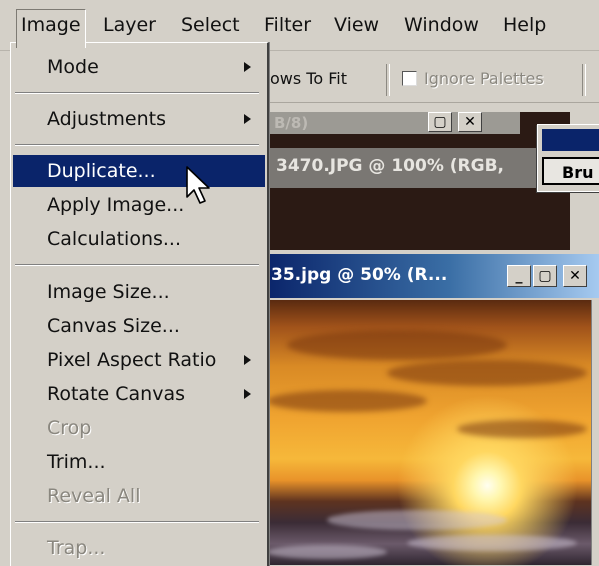 The image size is (599, 566). Describe the element at coordinates (106, 119) in the screenshot. I see `menu-item-label: Adjustments` at that location.